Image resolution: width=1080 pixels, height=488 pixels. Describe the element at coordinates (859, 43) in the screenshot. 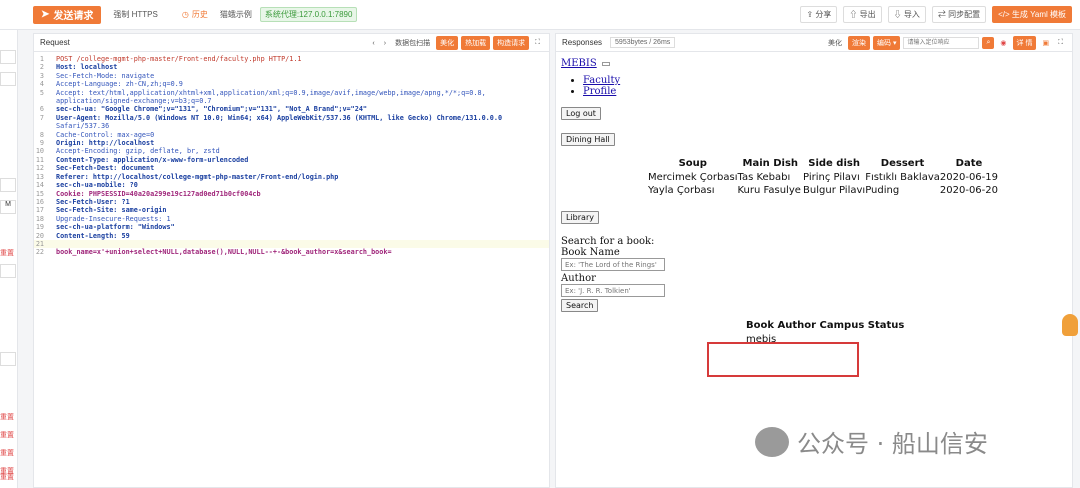

I see `render-button: 渲染` at that location.